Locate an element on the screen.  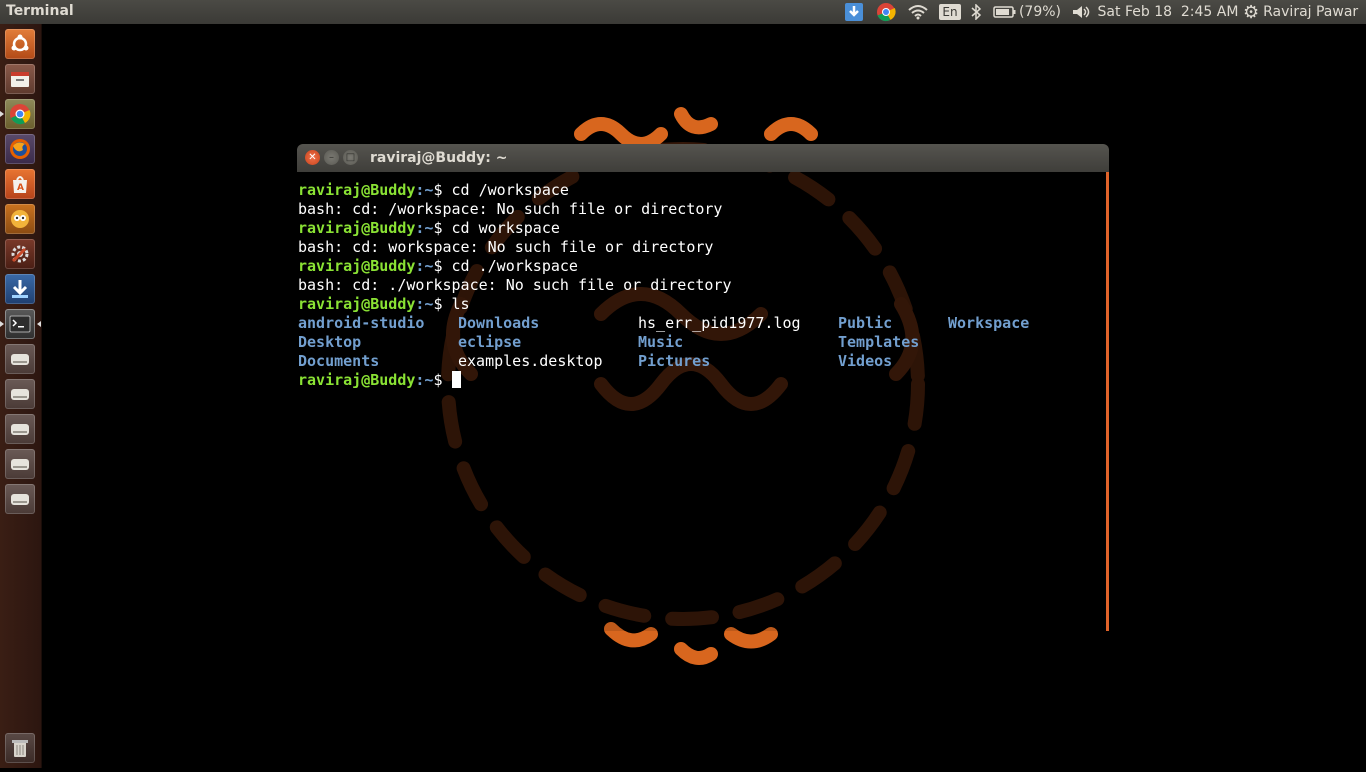
launcher: A is located at coordinates (21, 396).